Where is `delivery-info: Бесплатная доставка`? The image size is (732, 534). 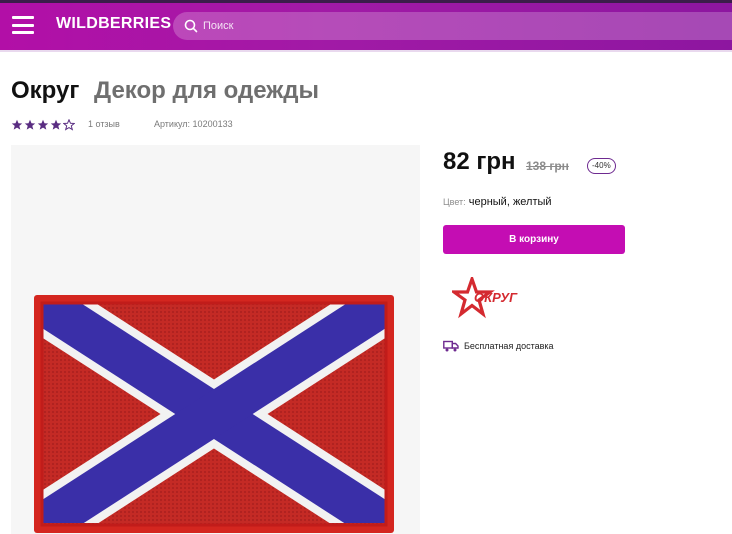 delivery-info: Бесплатная доставка is located at coordinates (498, 346).